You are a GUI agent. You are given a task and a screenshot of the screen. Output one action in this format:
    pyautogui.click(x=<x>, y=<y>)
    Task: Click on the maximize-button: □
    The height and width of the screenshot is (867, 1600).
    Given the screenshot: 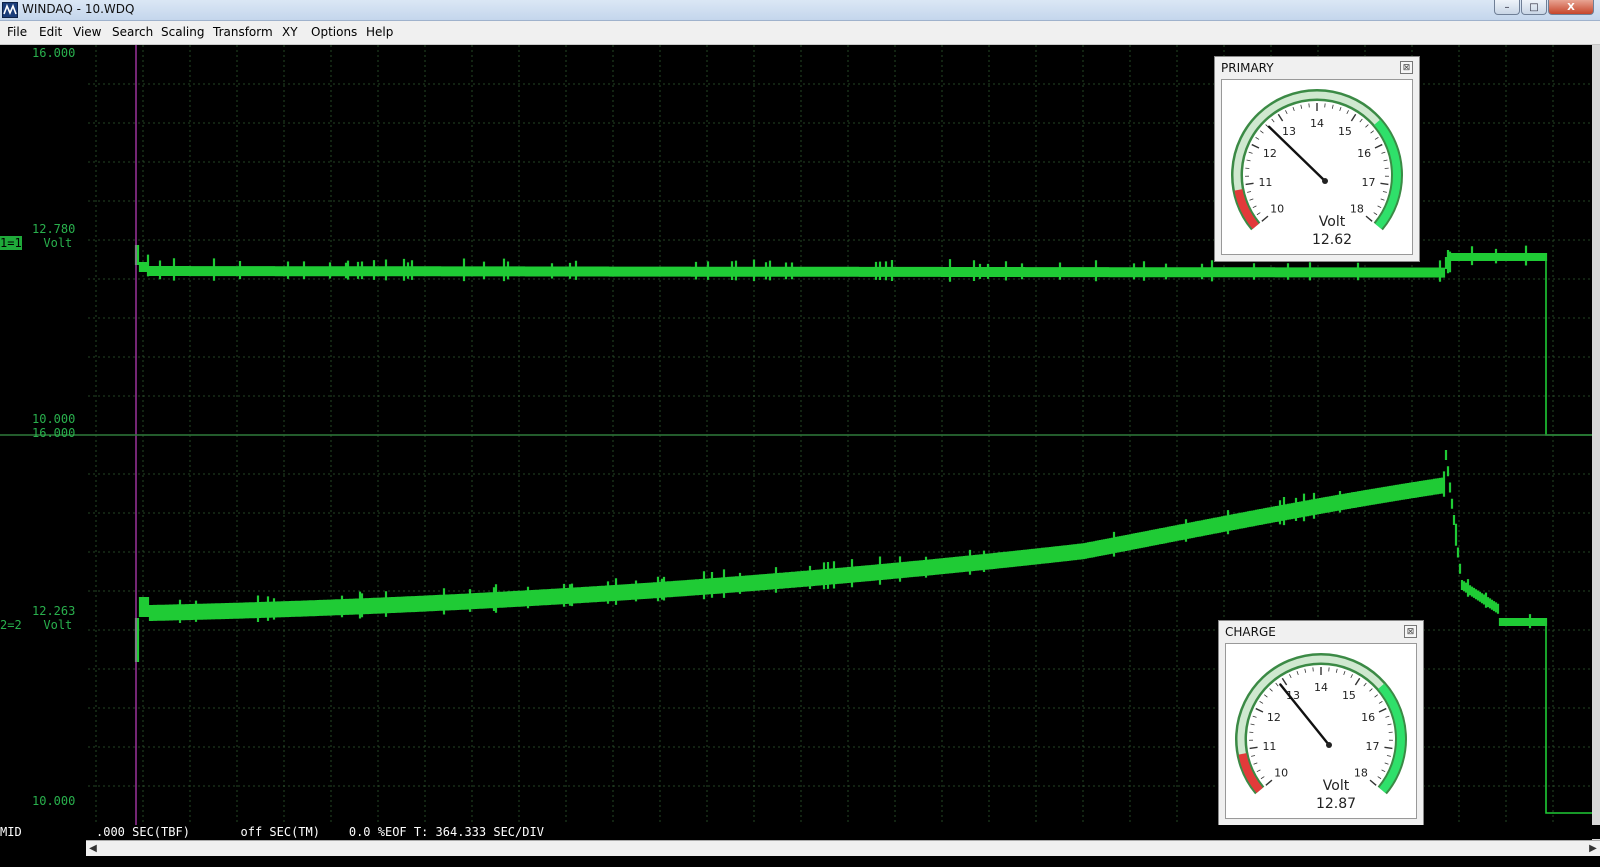 What is the action you would take?
    pyautogui.click(x=1534, y=7)
    